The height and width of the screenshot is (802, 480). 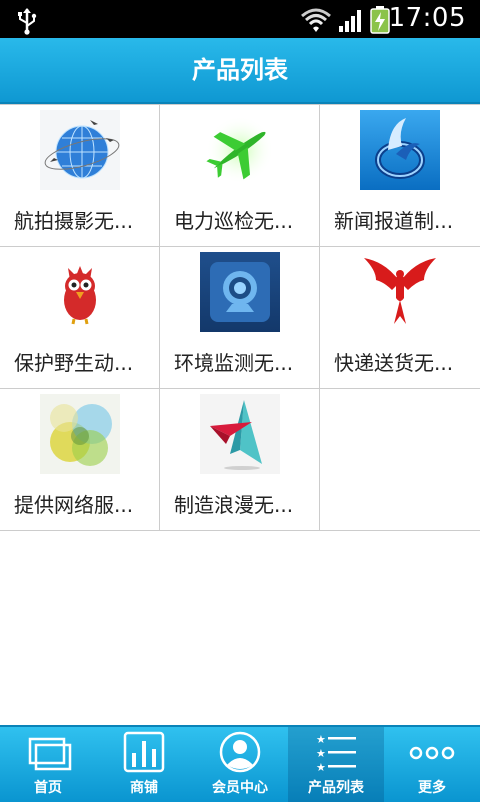 I want to click on home-pages-icon, so click(x=50, y=754).